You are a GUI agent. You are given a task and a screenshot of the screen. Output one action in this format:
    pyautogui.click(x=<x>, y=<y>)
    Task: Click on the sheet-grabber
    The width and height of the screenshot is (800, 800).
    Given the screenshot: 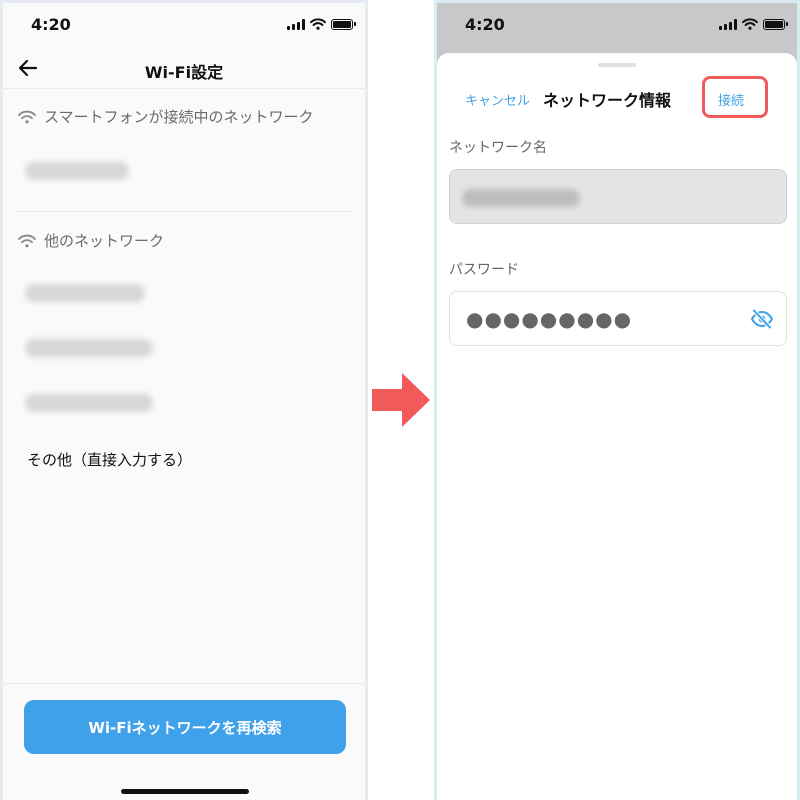 What is the action you would take?
    pyautogui.click(x=617, y=65)
    